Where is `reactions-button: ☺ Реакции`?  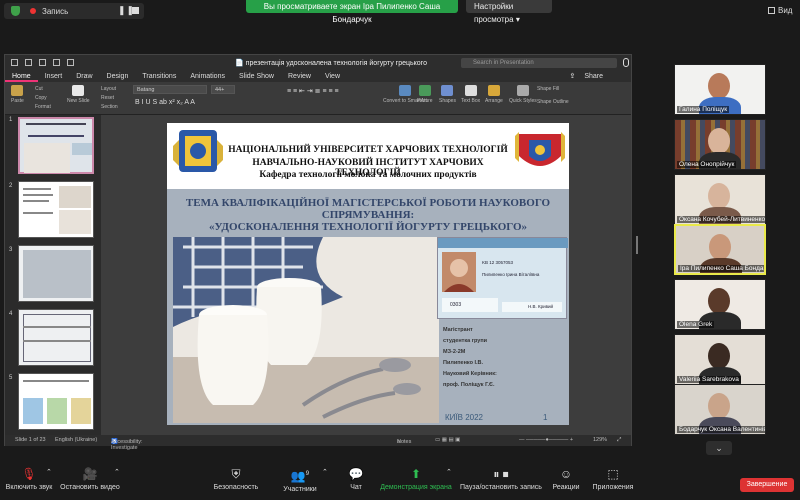 reactions-button: ☺ Реакции is located at coordinates (566, 480).